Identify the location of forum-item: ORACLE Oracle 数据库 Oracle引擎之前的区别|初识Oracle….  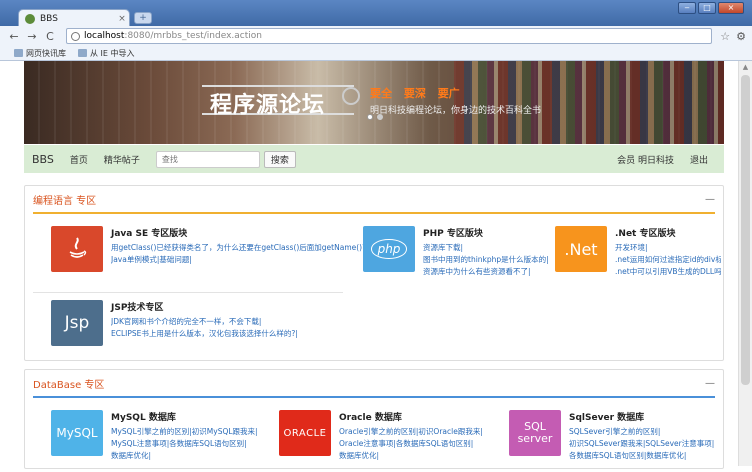
(381, 436).